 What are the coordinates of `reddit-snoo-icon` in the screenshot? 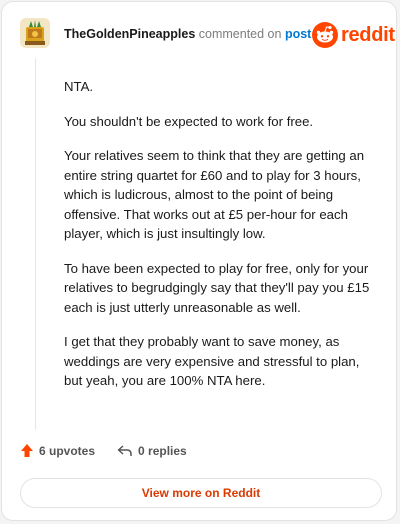 It's located at (325, 35).